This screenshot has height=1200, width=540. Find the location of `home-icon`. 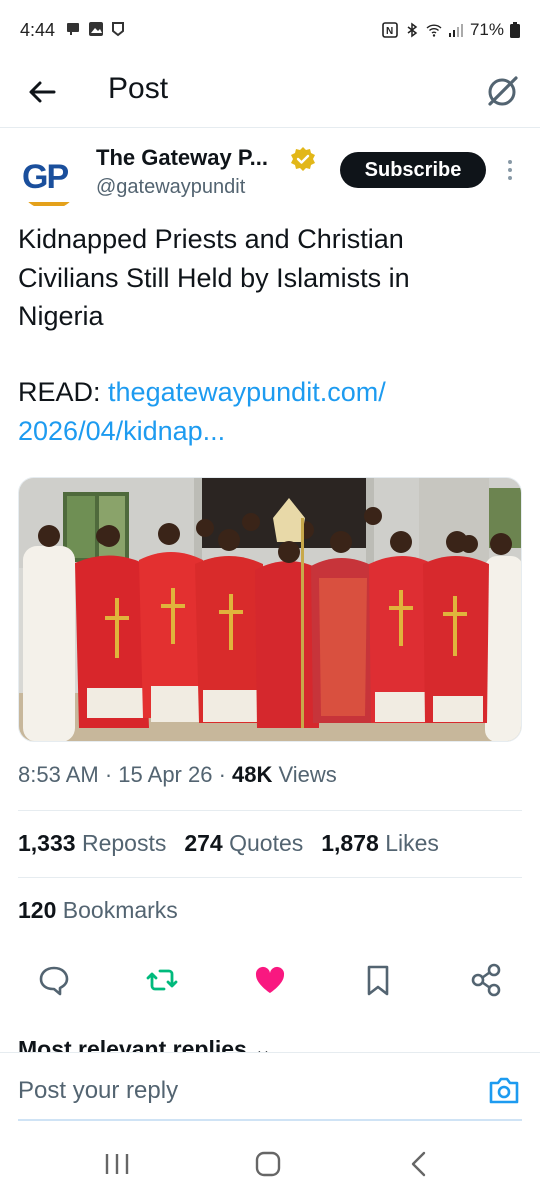

home-icon is located at coordinates (268, 1164).